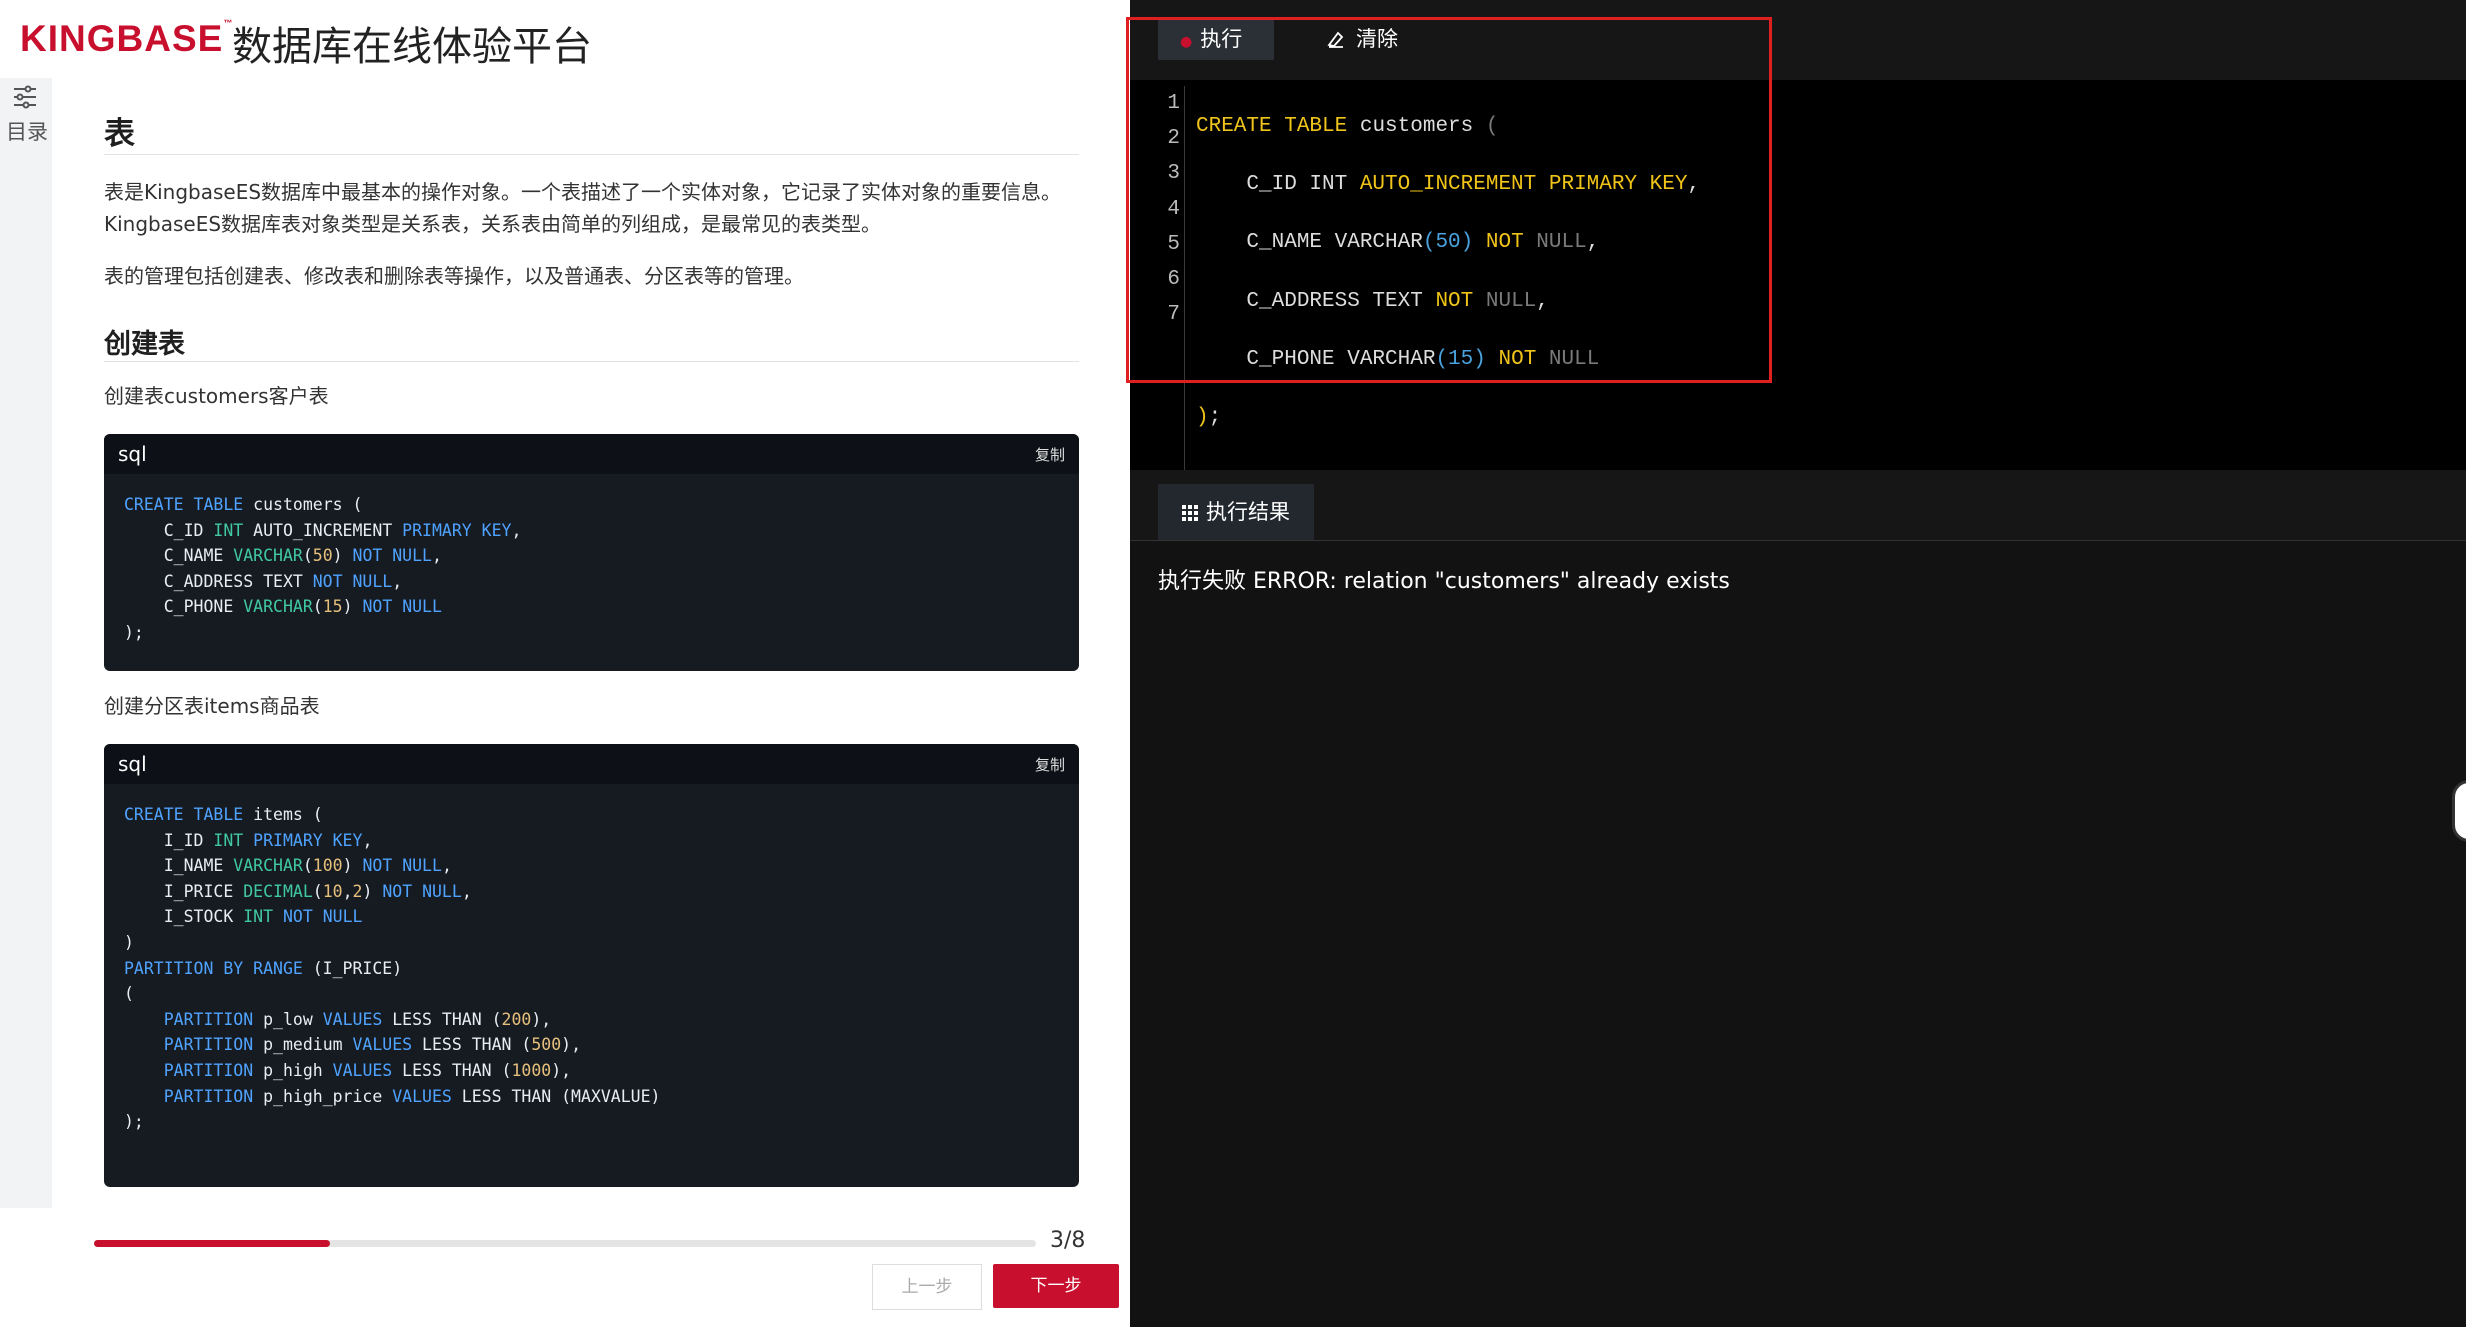  I want to click on prev-step-button: 上一步, so click(927, 1287).